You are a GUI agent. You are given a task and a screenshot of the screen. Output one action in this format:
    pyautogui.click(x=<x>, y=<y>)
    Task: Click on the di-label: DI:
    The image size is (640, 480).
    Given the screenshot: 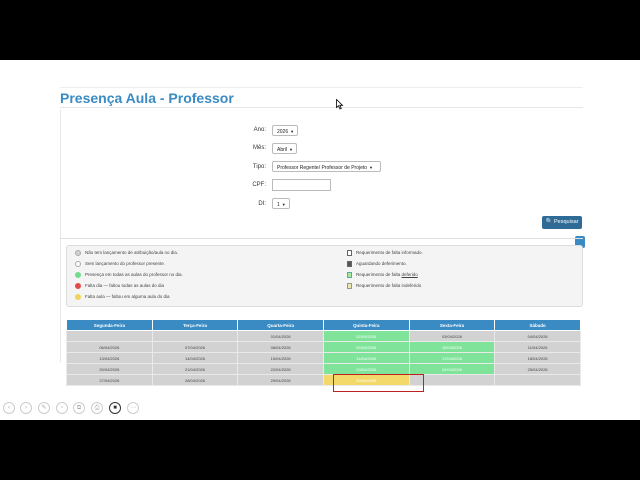 What is the action you would take?
    pyautogui.click(x=262, y=204)
    